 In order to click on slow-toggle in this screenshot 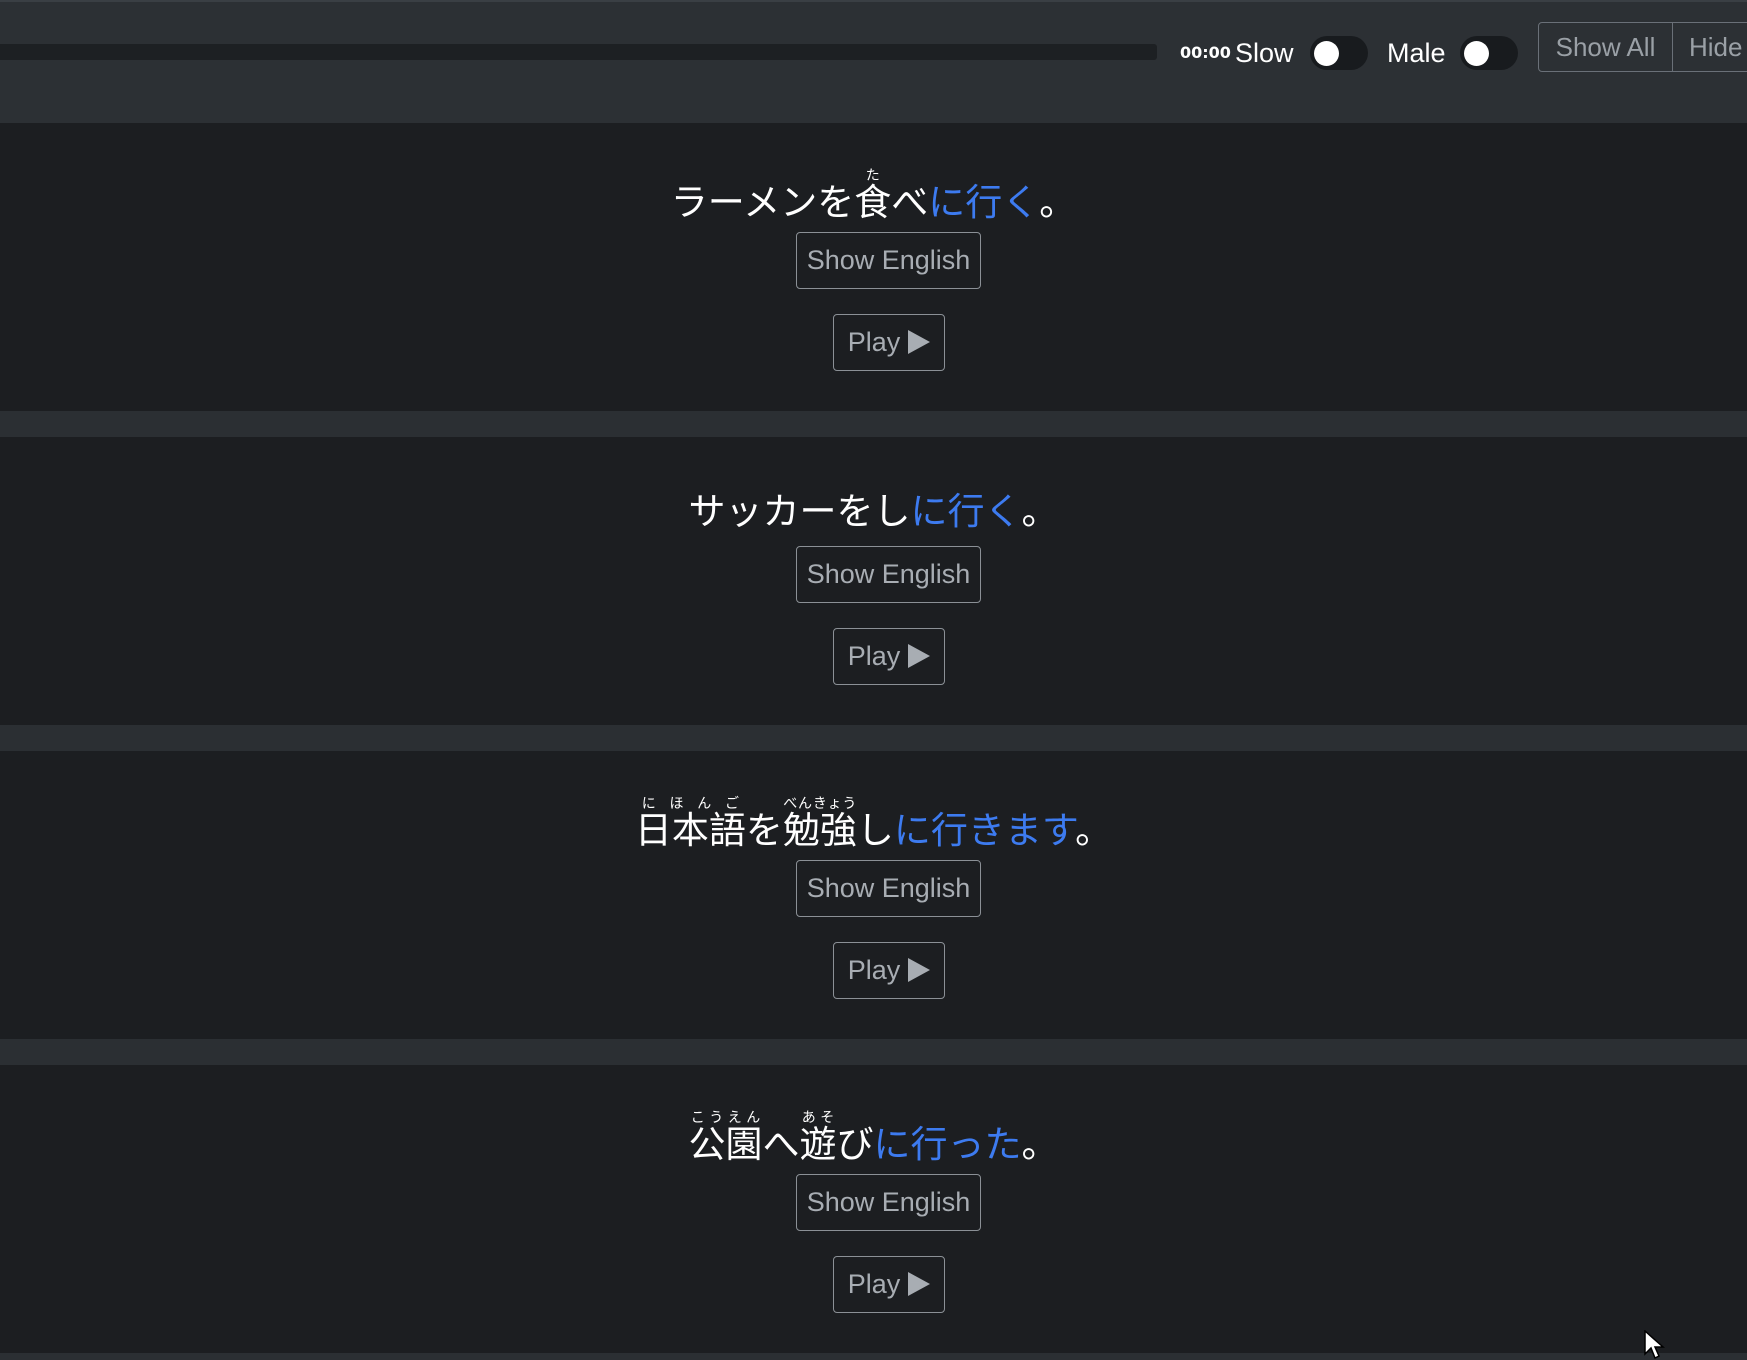, I will do `click(1339, 53)`.